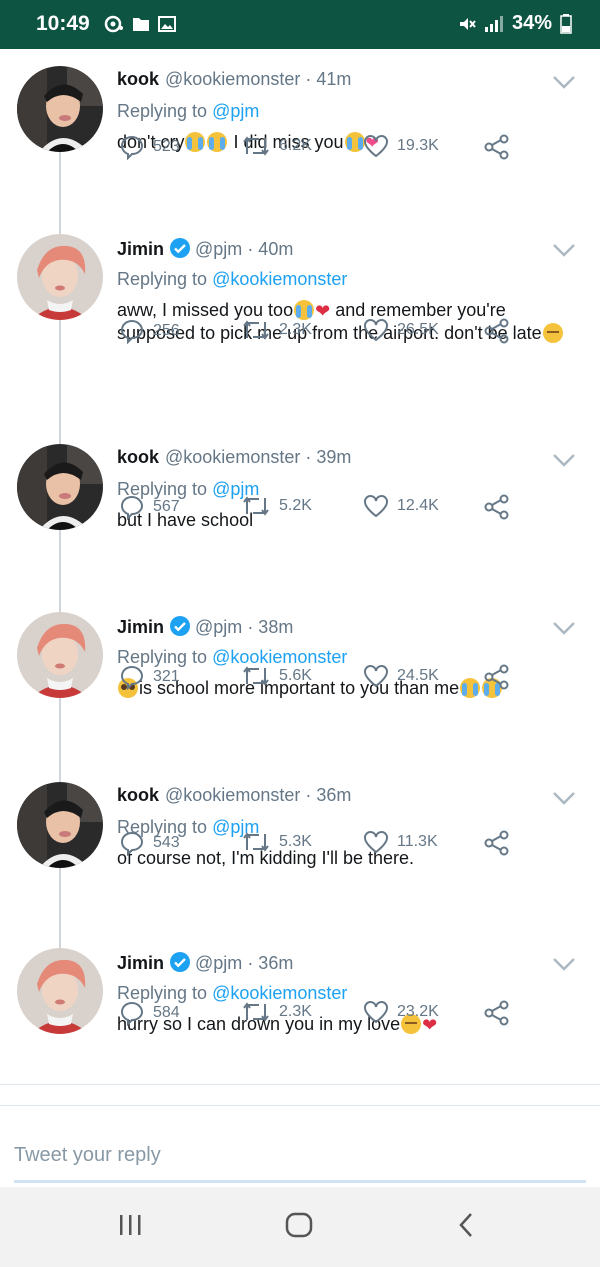 This screenshot has height=1267, width=600. I want to click on reply-count: 321, so click(166, 676).